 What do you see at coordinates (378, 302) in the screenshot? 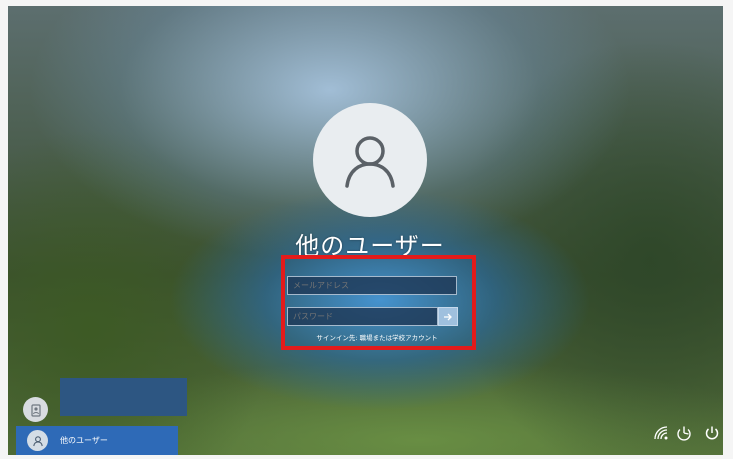
I see `highlight-box` at bounding box center [378, 302].